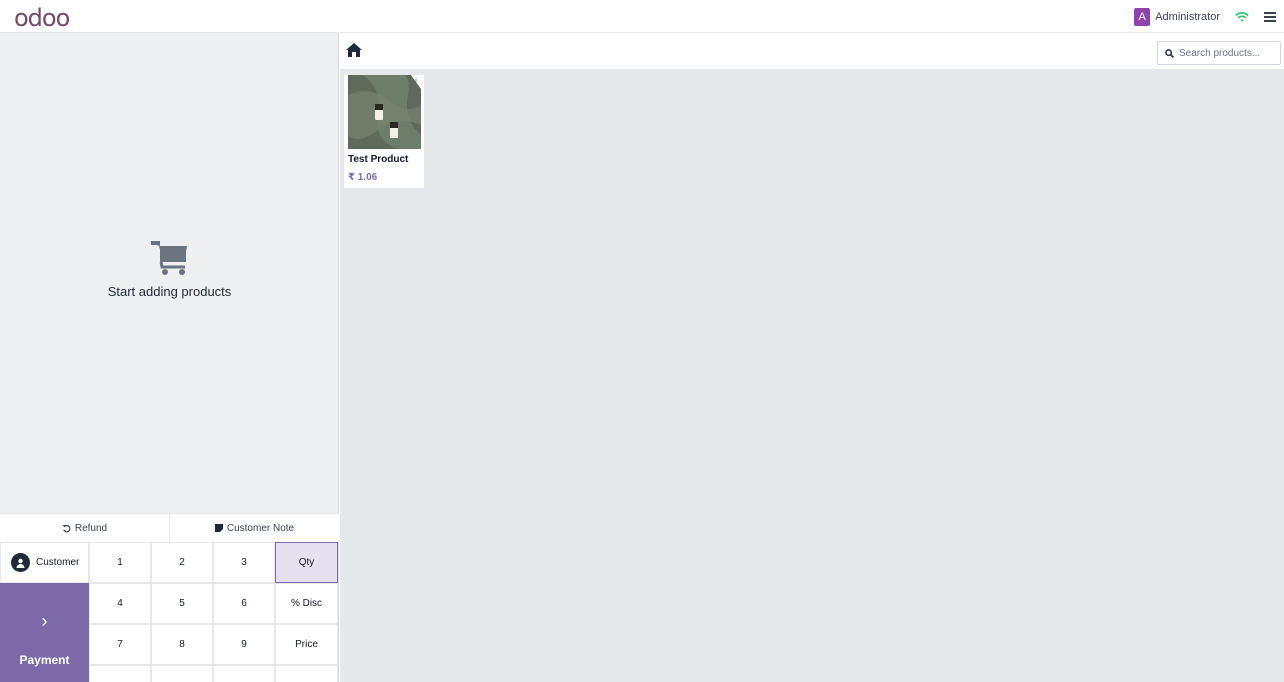  Describe the element at coordinates (378, 159) in the screenshot. I see `product-name: Test Product` at that location.